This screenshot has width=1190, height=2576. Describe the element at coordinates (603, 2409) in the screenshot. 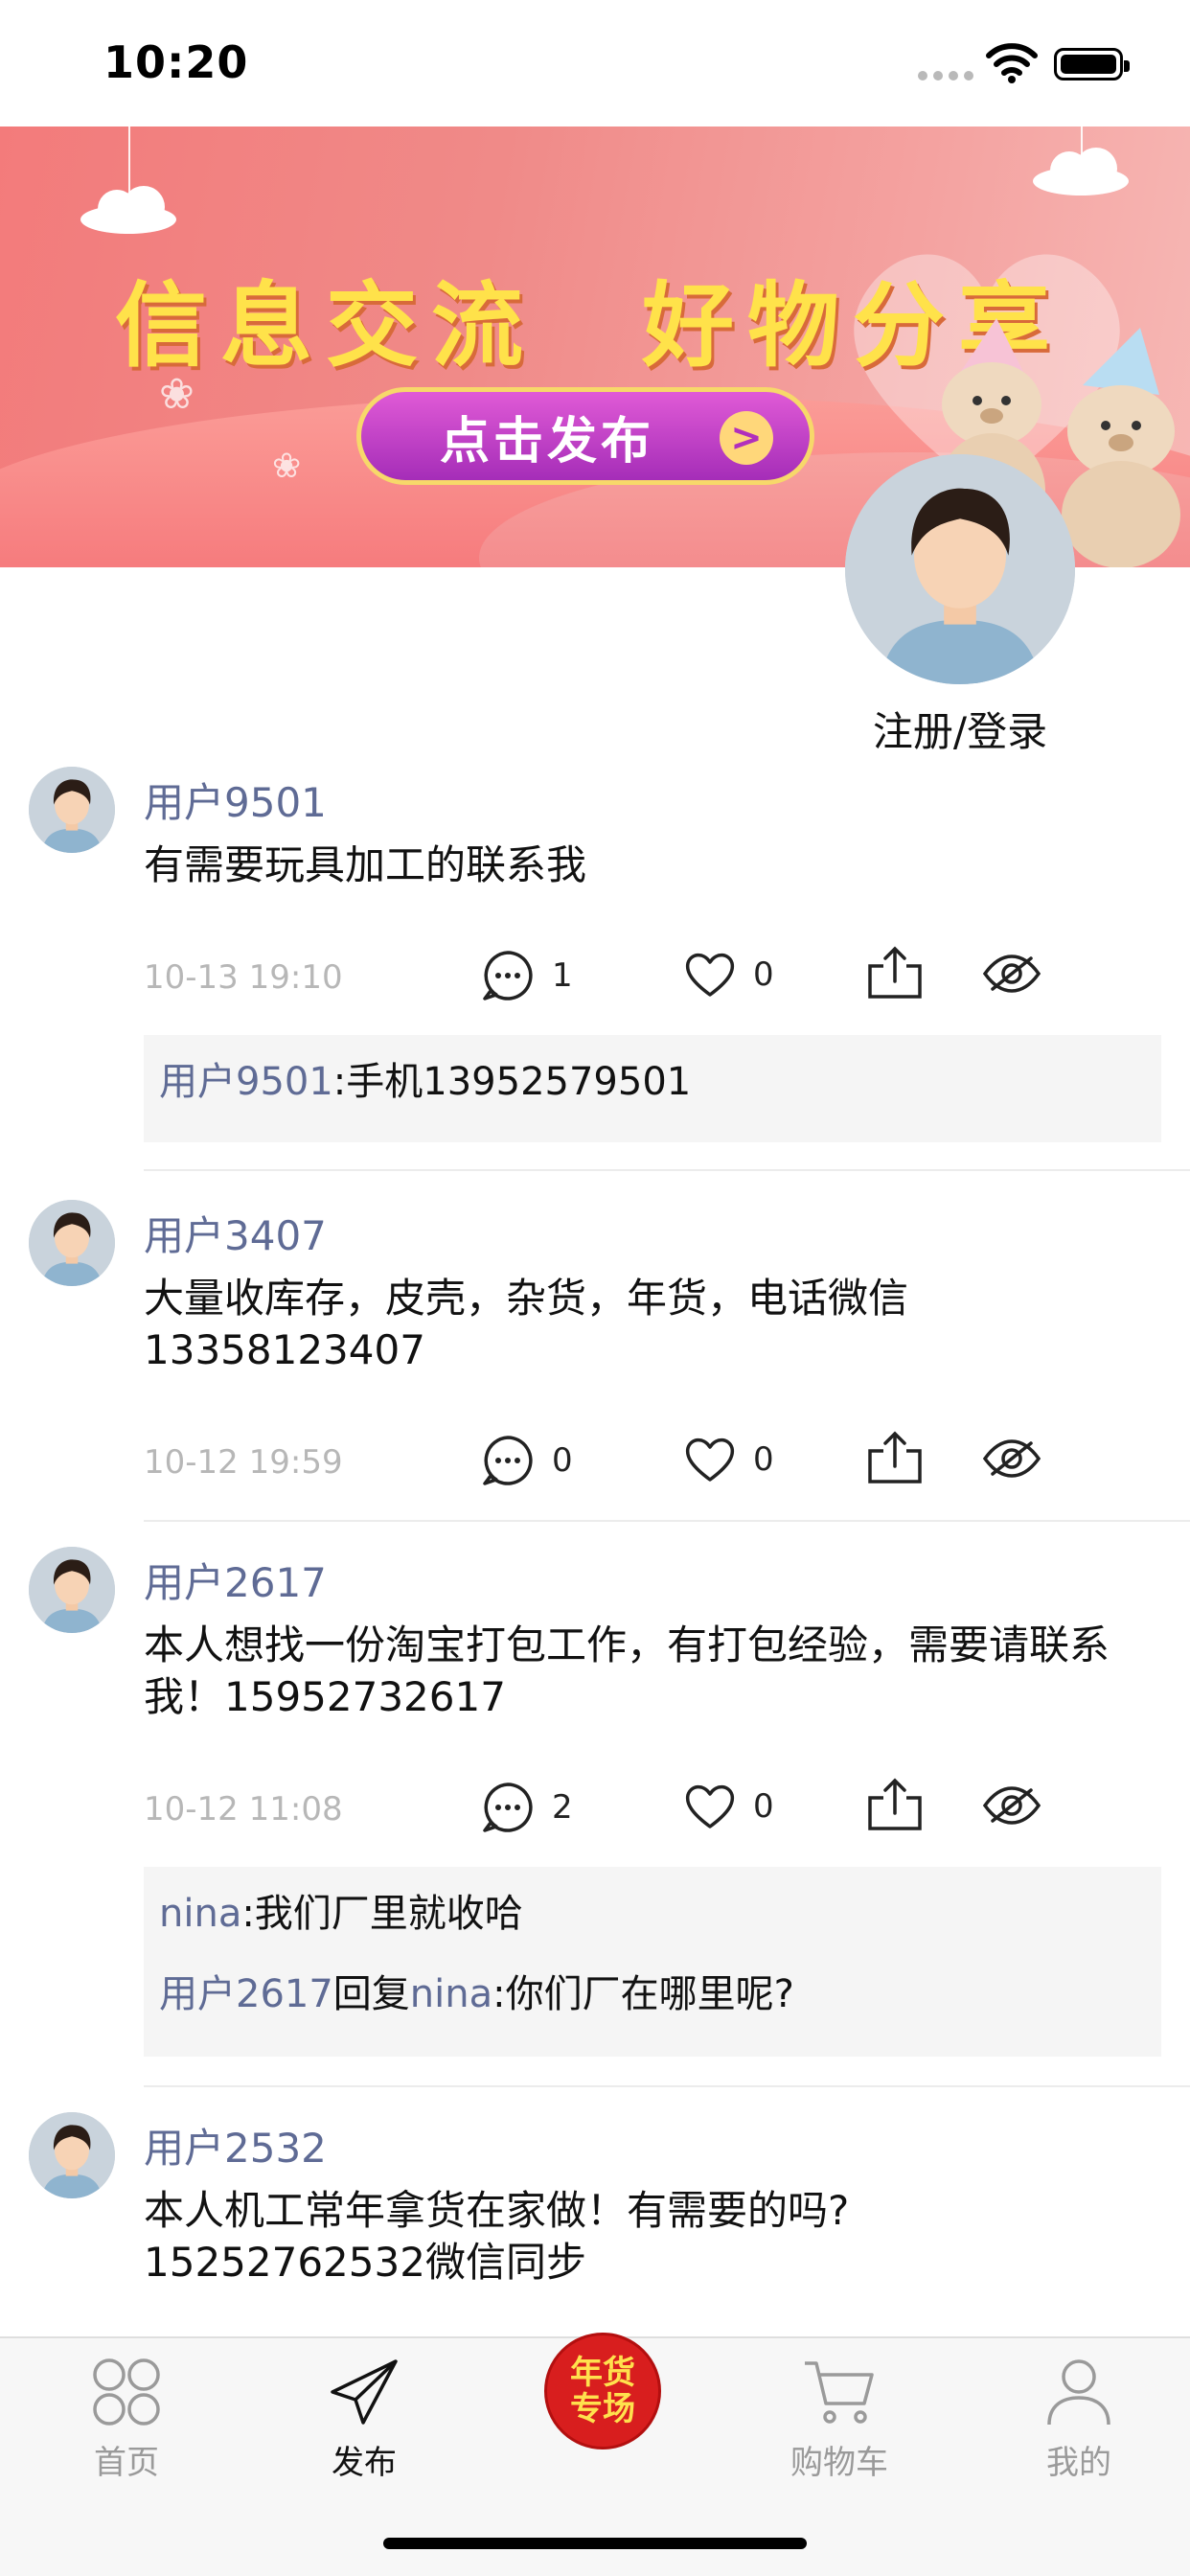

I see `special-line2: 专场` at that location.